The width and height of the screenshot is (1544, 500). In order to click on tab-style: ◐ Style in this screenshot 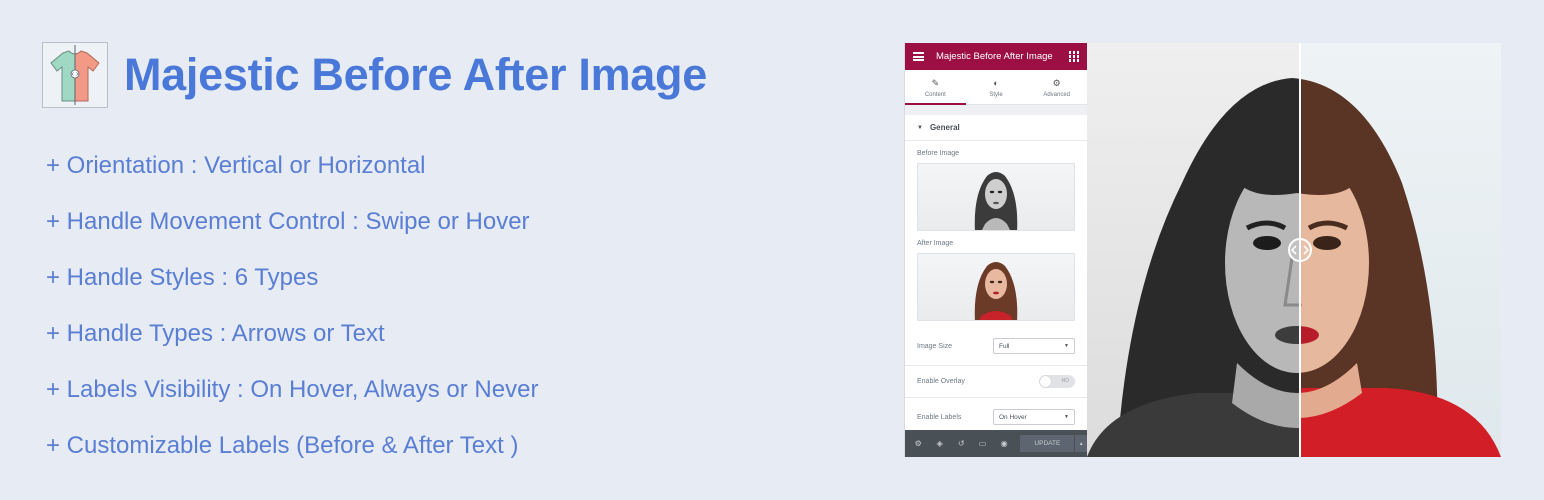, I will do `click(996, 87)`.